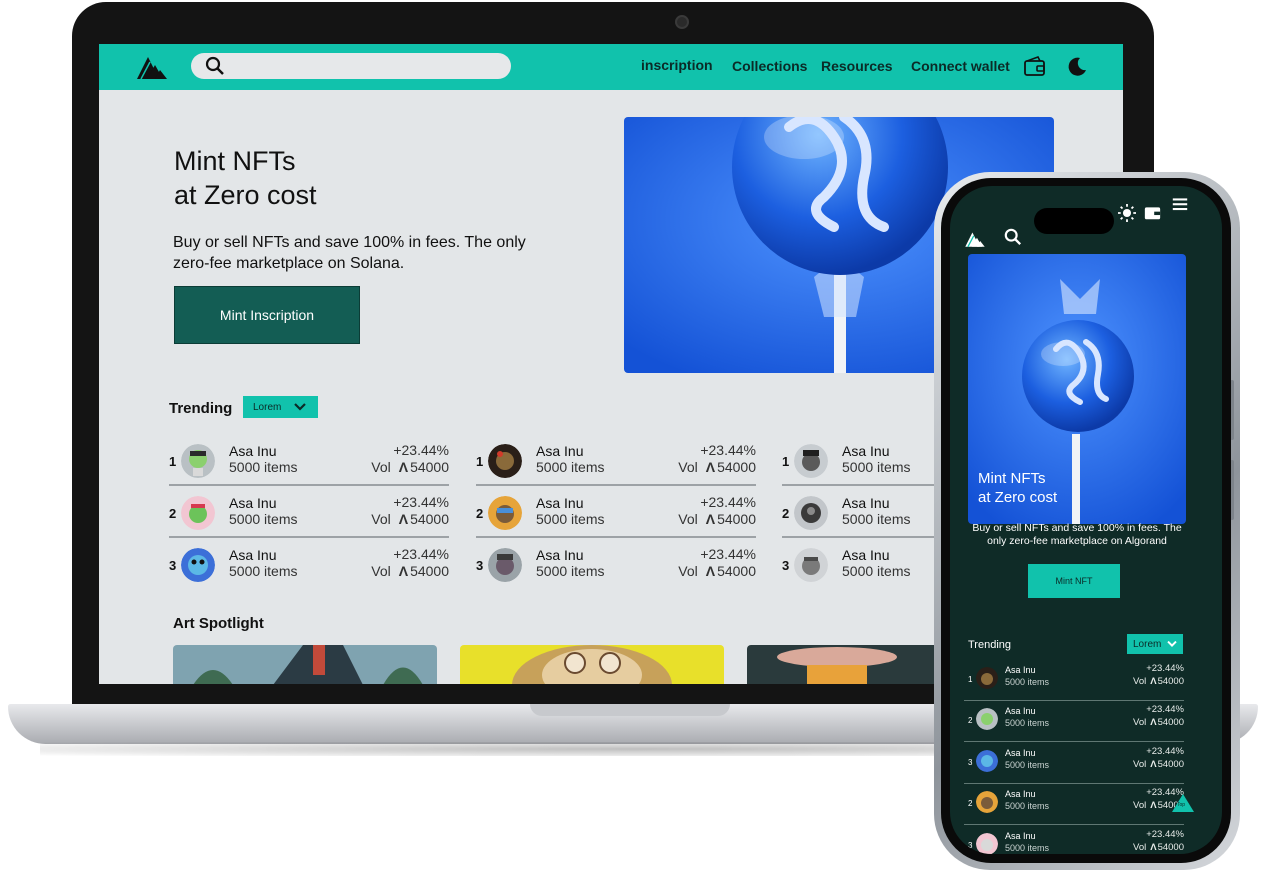  What do you see at coordinates (1074, 581) in the screenshot?
I see `mint-nft-button: Mint NFT` at bounding box center [1074, 581].